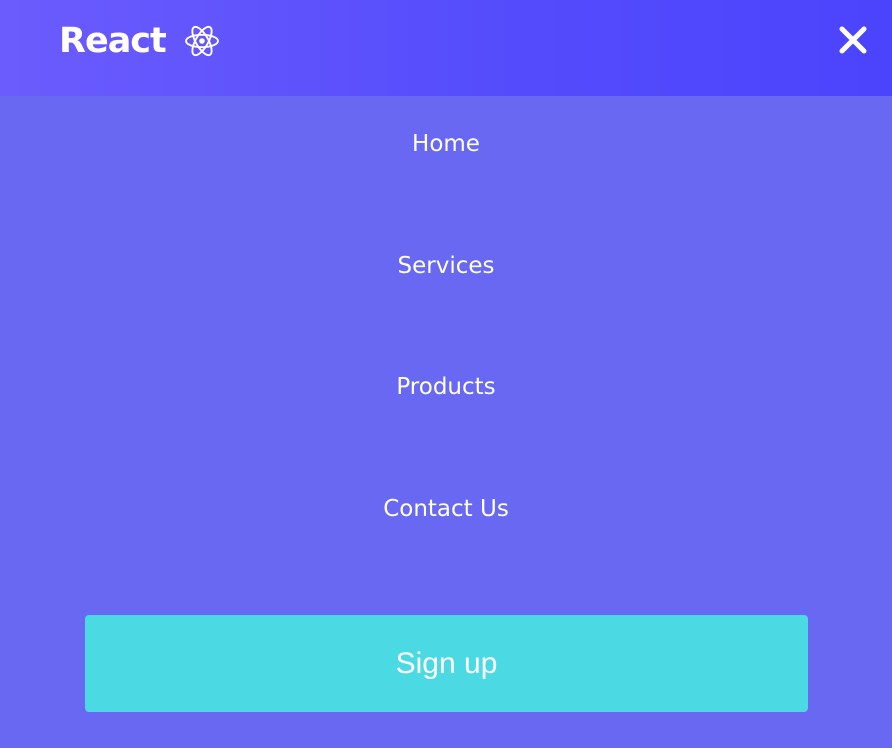 This screenshot has height=748, width=892. I want to click on signup-button: Sign up, so click(446, 663).